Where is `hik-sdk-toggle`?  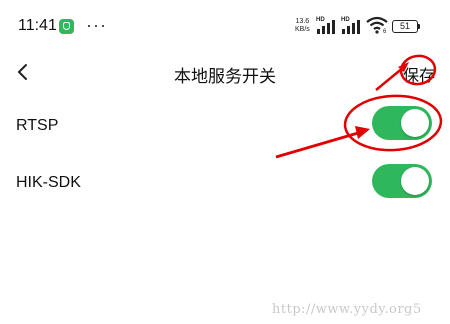
hik-sdk-toggle is located at coordinates (402, 181).